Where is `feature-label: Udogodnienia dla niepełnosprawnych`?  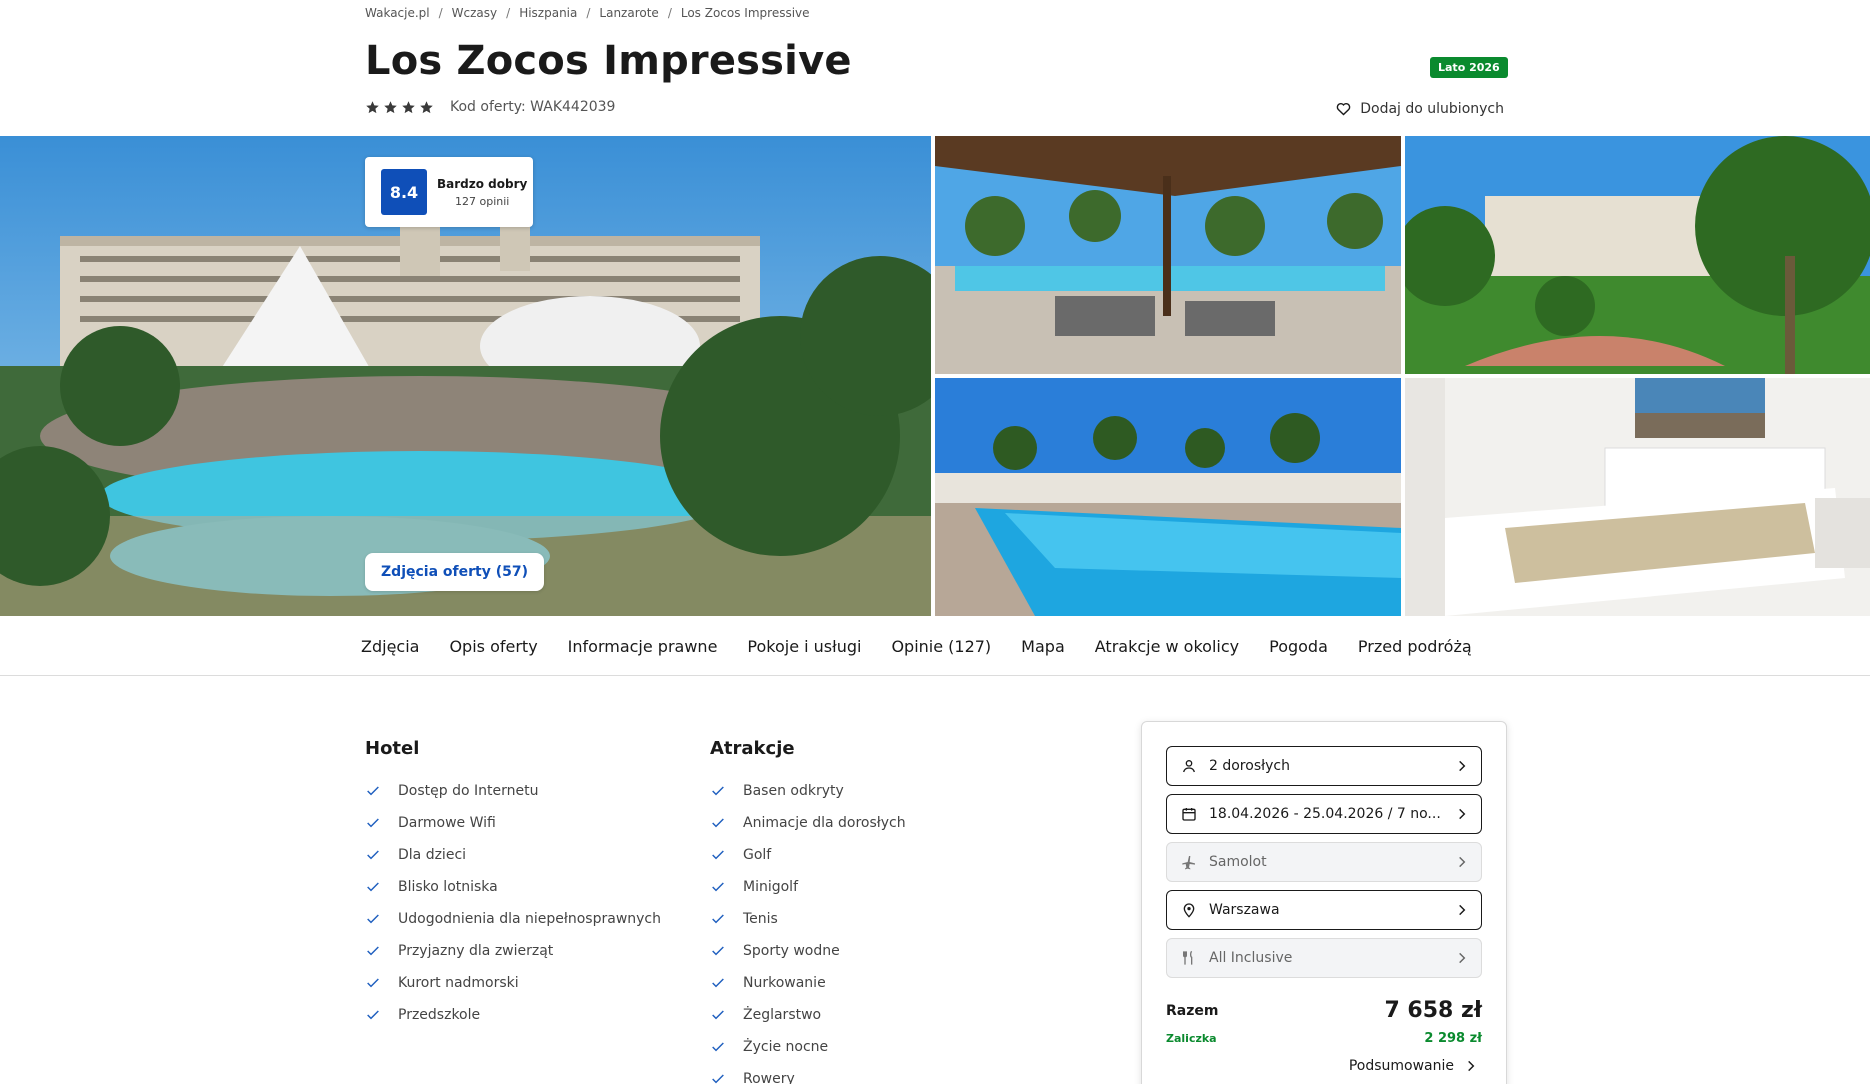
feature-label: Udogodnienia dla niepełnosprawnych is located at coordinates (529, 919).